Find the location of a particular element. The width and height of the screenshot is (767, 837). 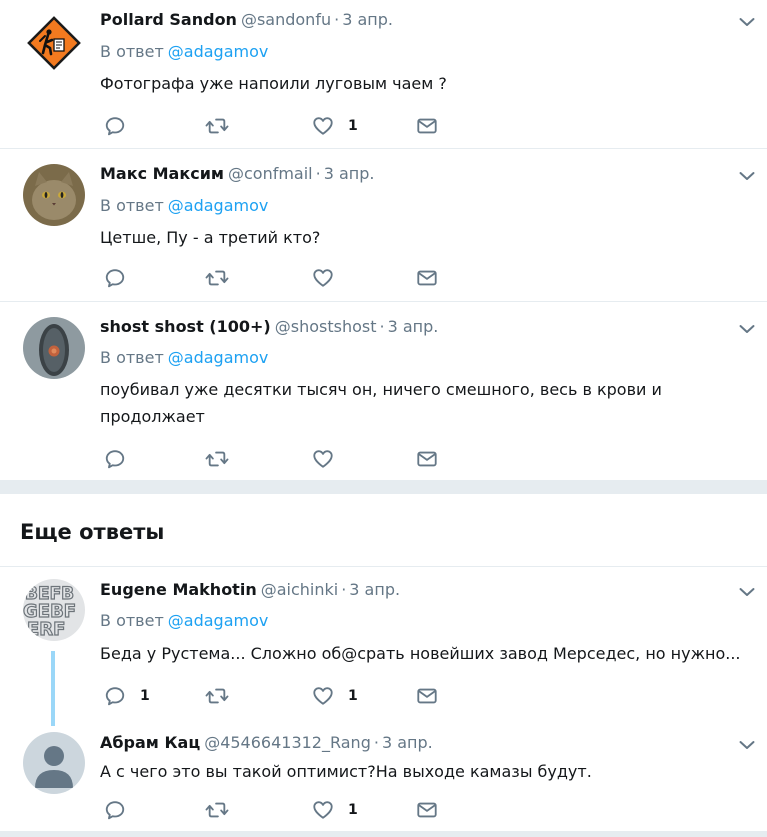

default-avatar-icon is located at coordinates (54, 763).